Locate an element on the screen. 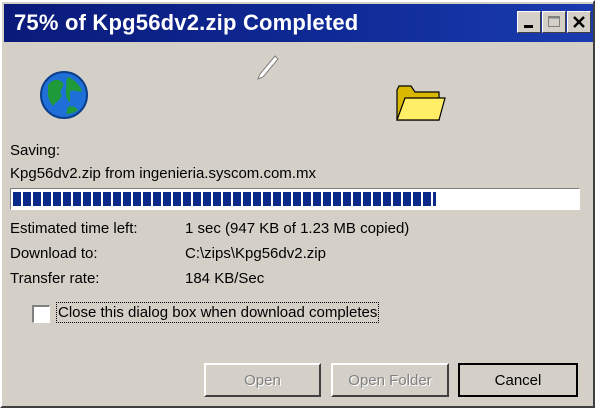  close-icon is located at coordinates (579, 22).